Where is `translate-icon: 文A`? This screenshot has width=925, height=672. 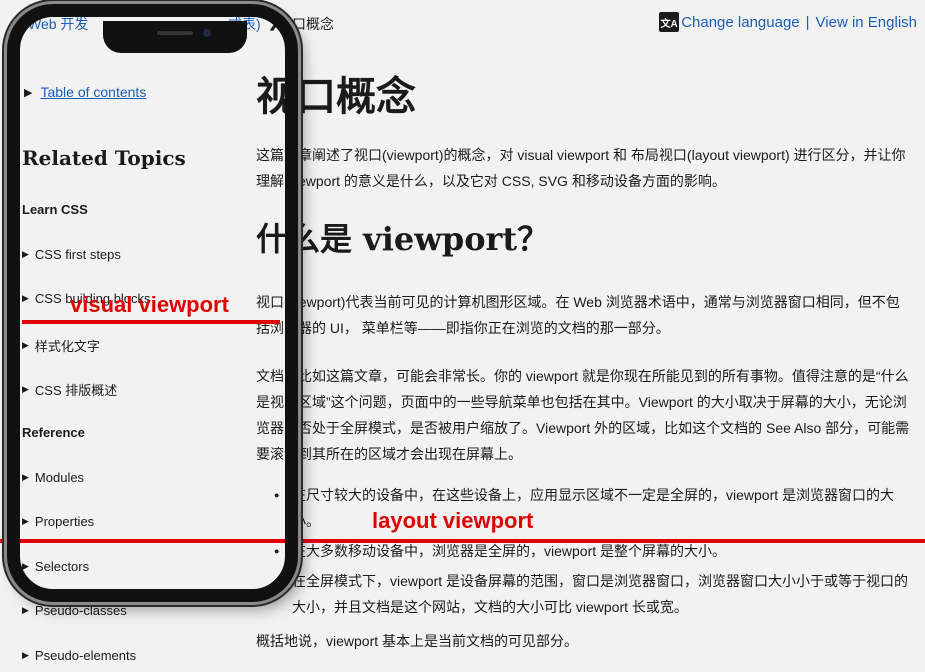
translate-icon: 文A is located at coordinates (669, 22).